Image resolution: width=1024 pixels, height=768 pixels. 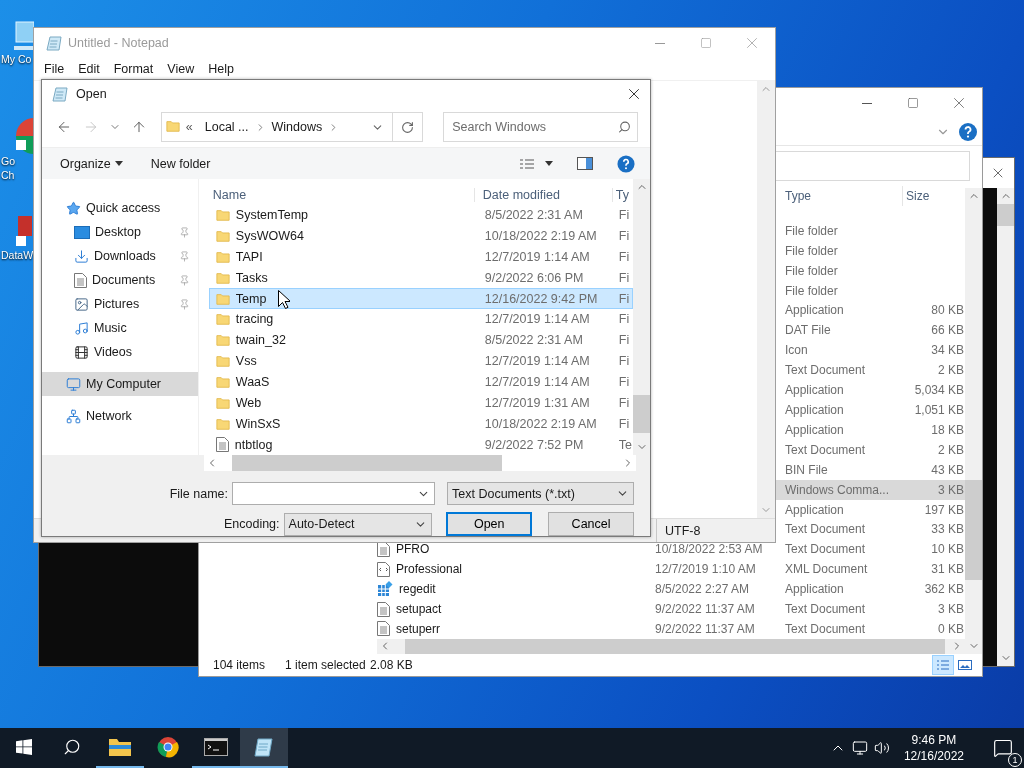 I want to click on file-row: Temp 12/16/2022 9:42 PM Fi, so click(x=420, y=299).